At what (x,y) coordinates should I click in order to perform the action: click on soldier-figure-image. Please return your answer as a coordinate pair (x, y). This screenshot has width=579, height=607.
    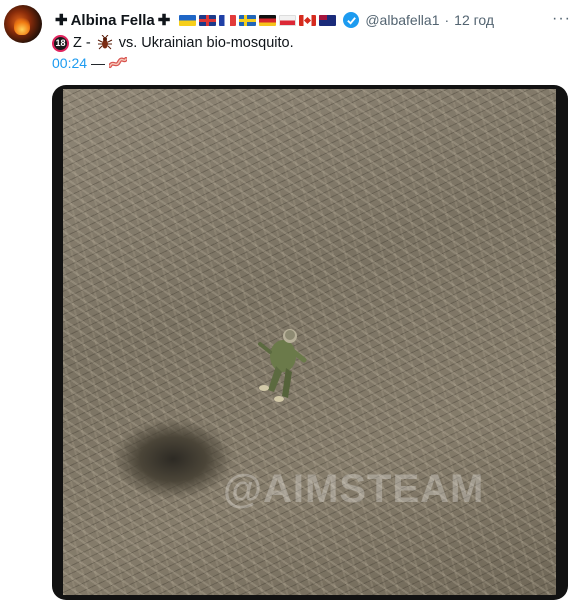
    Looking at the image, I should click on (282, 365).